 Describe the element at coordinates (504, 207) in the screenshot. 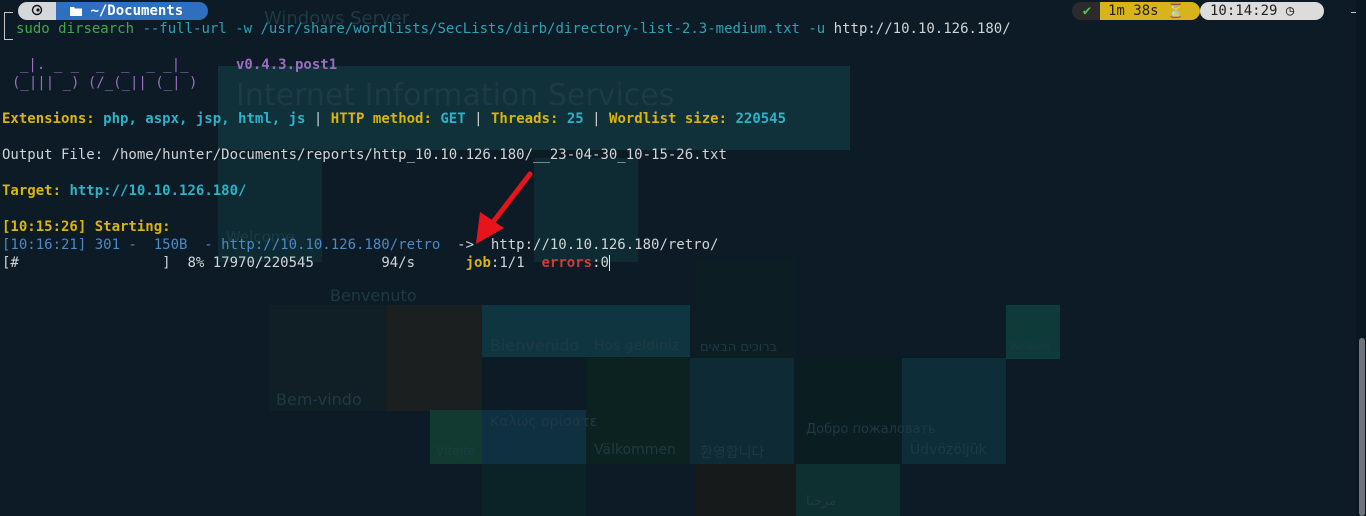

I see `annotation-arrow` at that location.